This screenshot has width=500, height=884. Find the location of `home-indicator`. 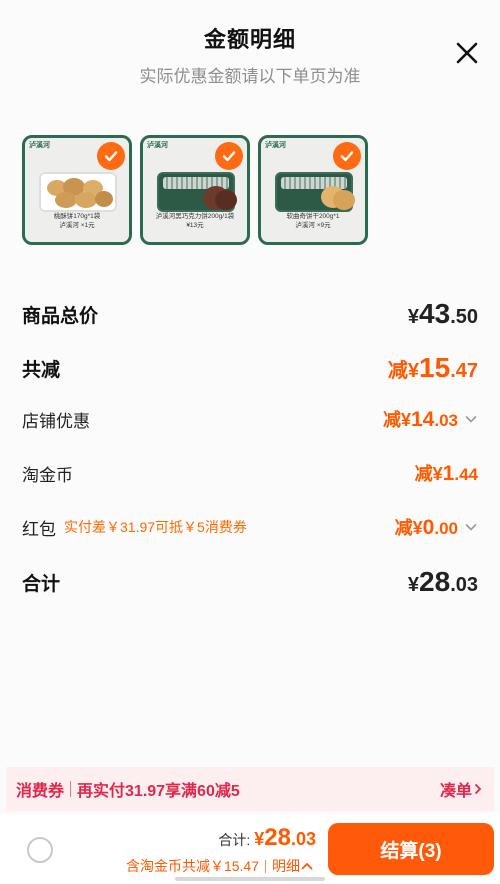

home-indicator is located at coordinates (250, 879).